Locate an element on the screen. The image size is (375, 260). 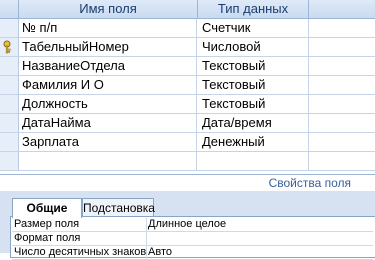
property-name: Формат поля is located at coordinates (79, 238).